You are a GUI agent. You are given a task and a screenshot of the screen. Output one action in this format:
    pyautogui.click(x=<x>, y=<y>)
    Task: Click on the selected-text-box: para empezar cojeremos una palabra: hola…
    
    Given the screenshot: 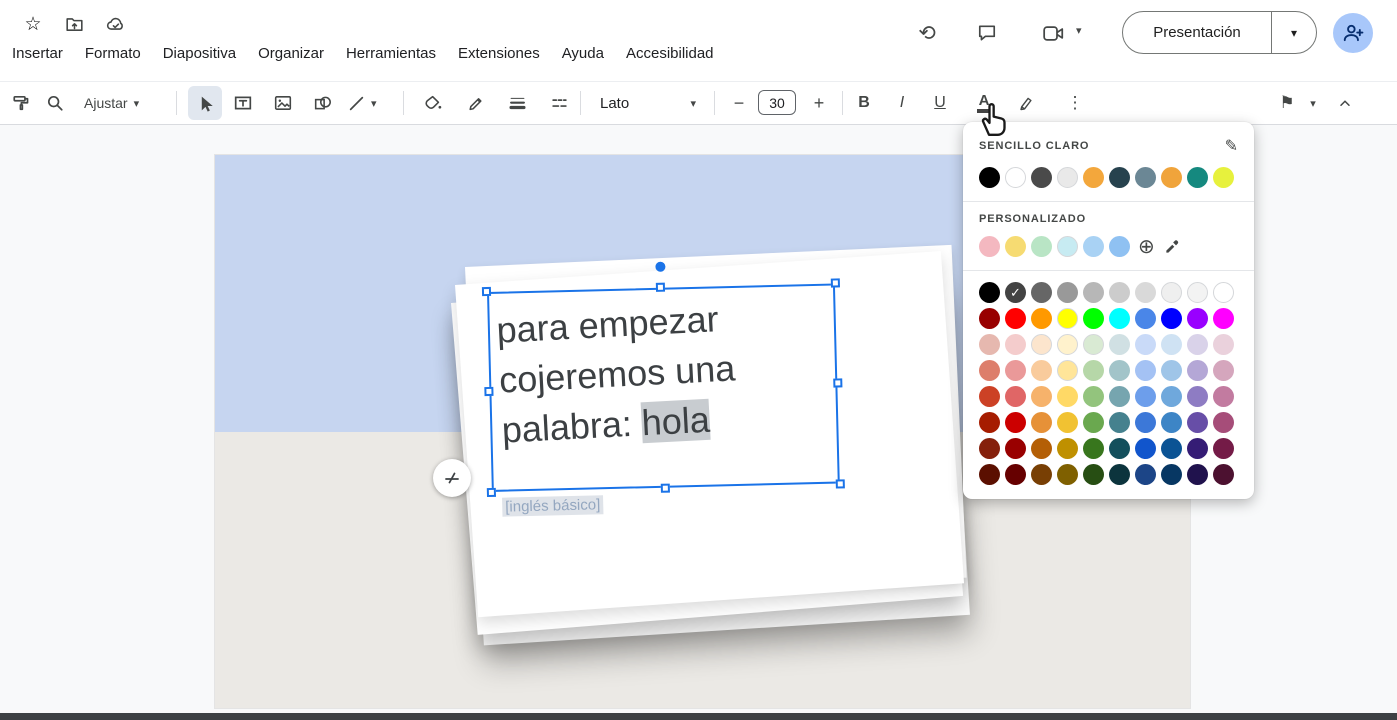 What is the action you would take?
    pyautogui.click(x=663, y=389)
    